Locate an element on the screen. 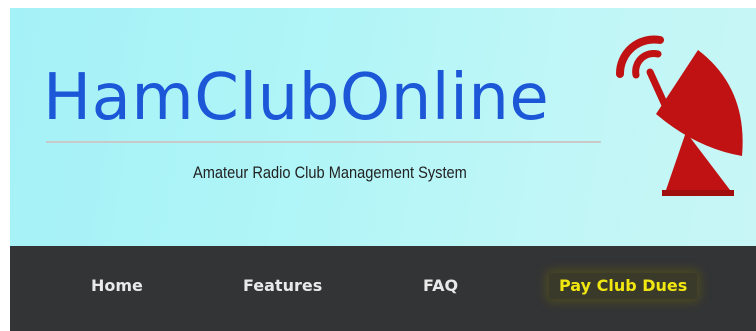  satellite-dish-icon is located at coordinates (679, 115).